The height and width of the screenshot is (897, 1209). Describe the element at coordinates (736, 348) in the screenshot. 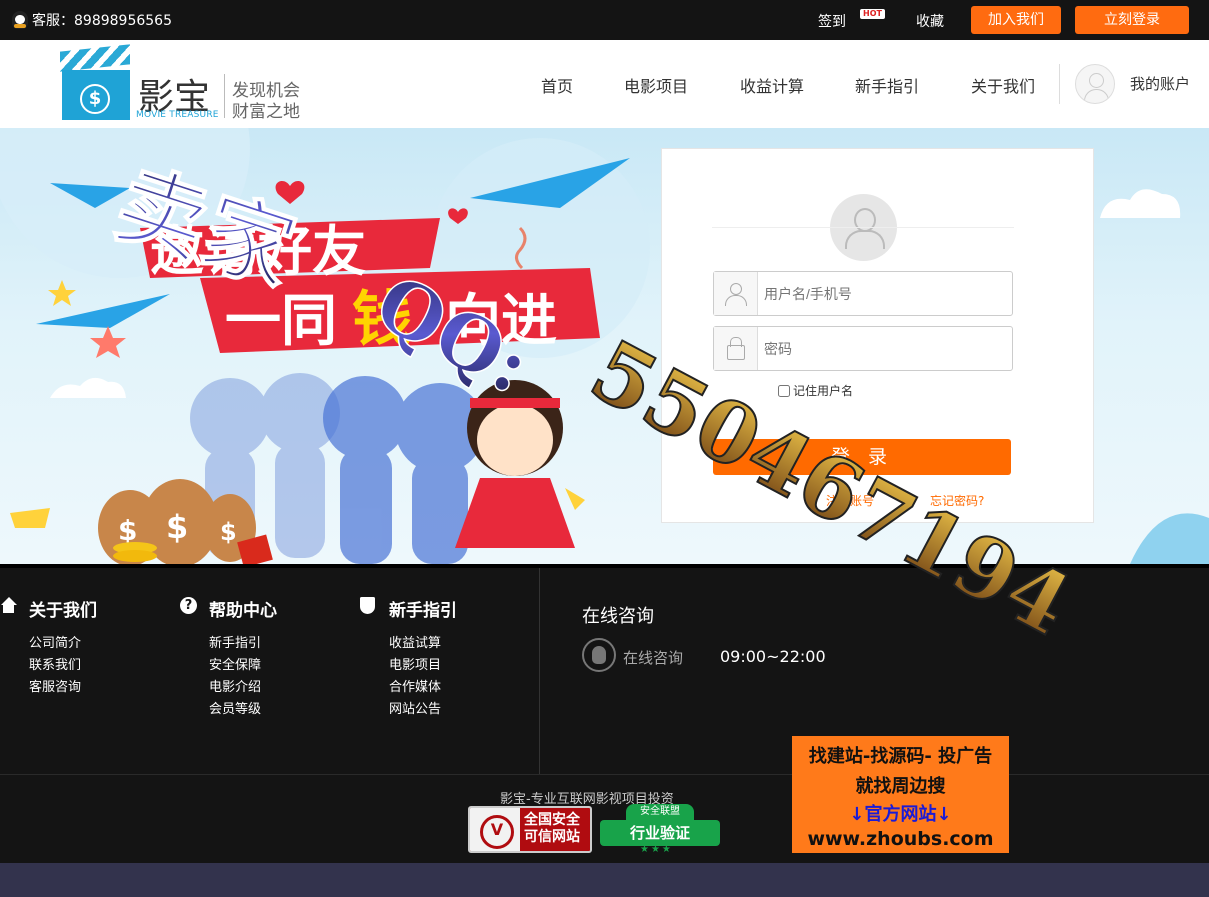

I see `lock-icon` at that location.